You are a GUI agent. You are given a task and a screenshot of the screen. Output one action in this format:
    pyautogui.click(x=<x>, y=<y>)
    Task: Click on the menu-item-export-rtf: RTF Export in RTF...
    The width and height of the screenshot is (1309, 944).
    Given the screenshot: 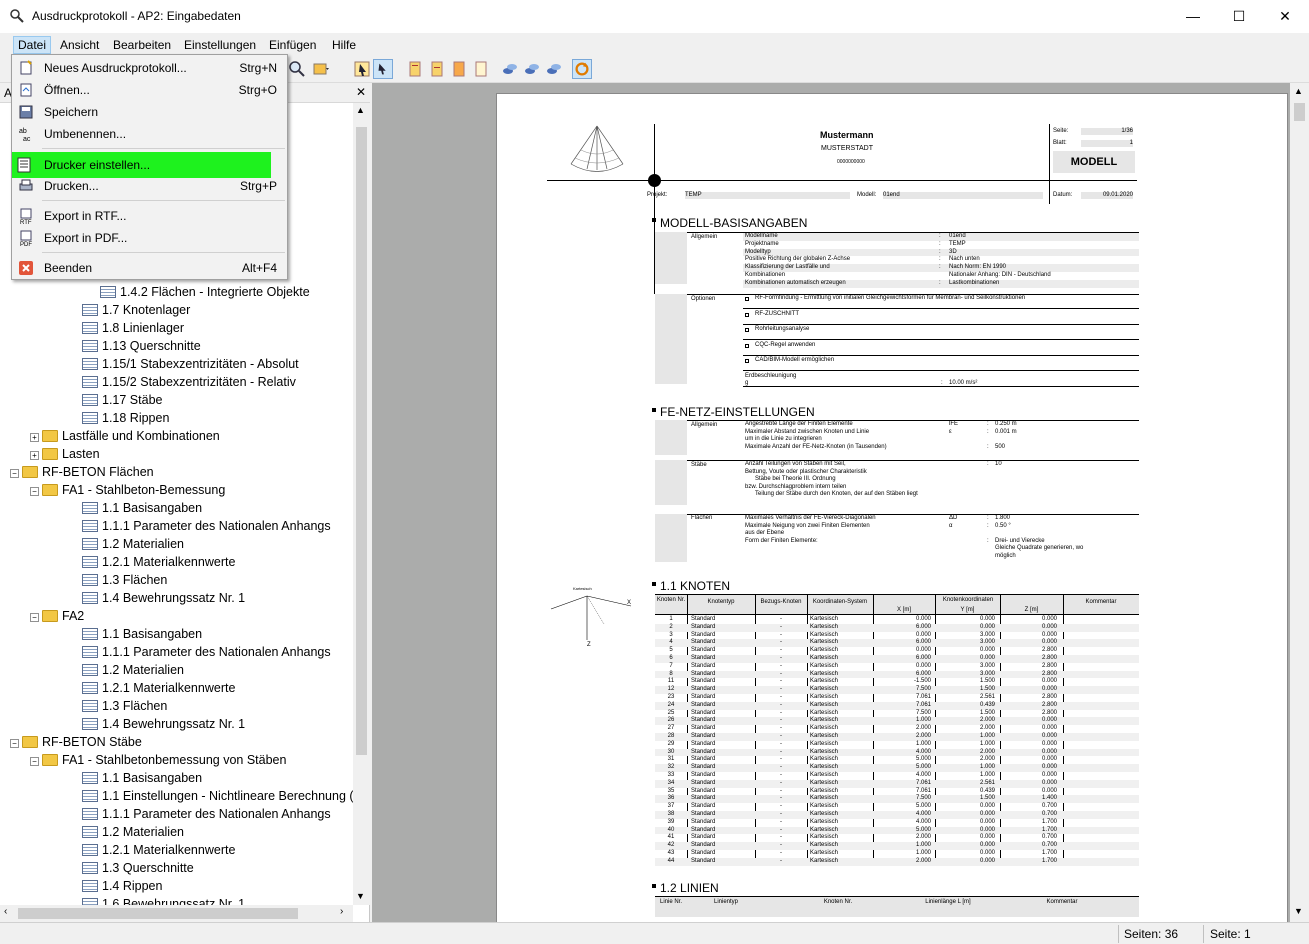 What is the action you would take?
    pyautogui.click(x=149, y=216)
    